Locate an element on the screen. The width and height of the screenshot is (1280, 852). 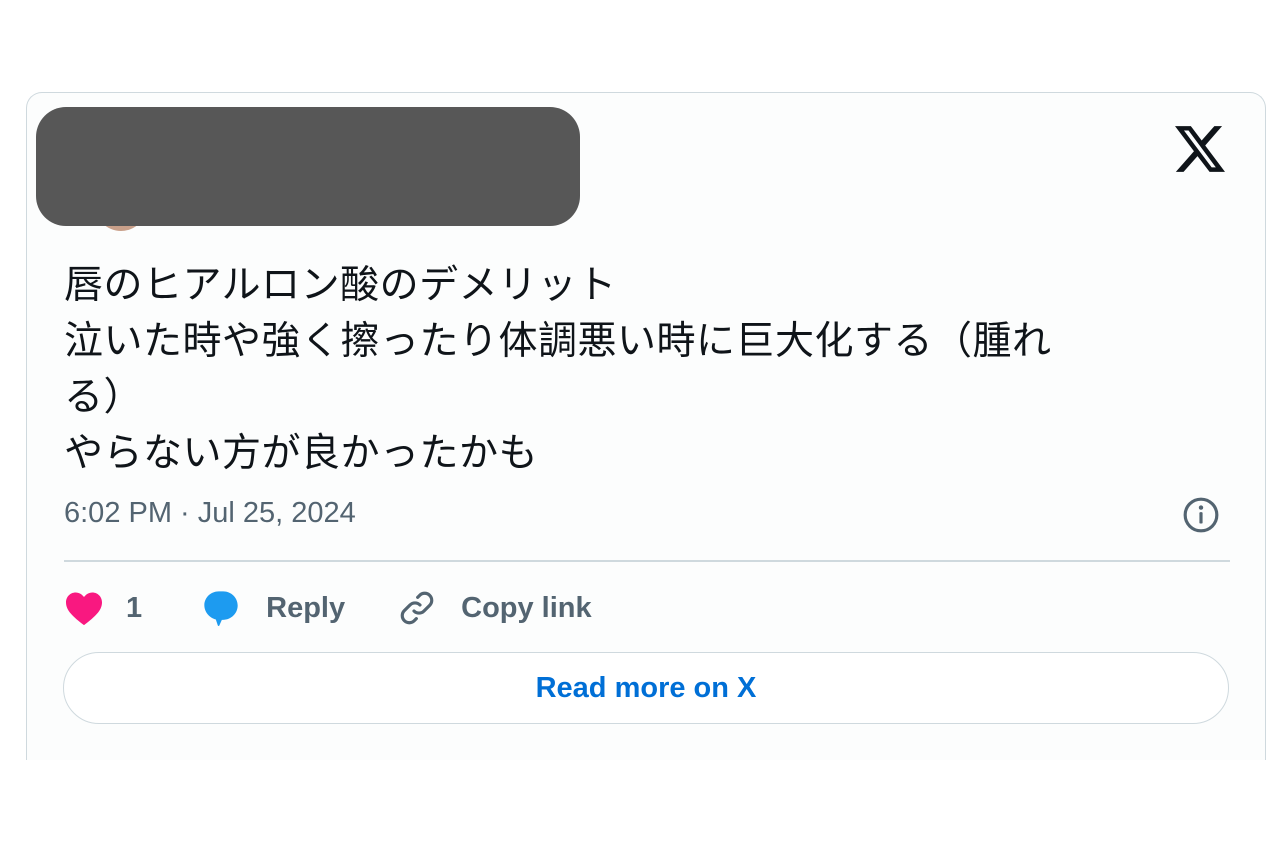
copy-link-button: Copy link is located at coordinates (494, 608).